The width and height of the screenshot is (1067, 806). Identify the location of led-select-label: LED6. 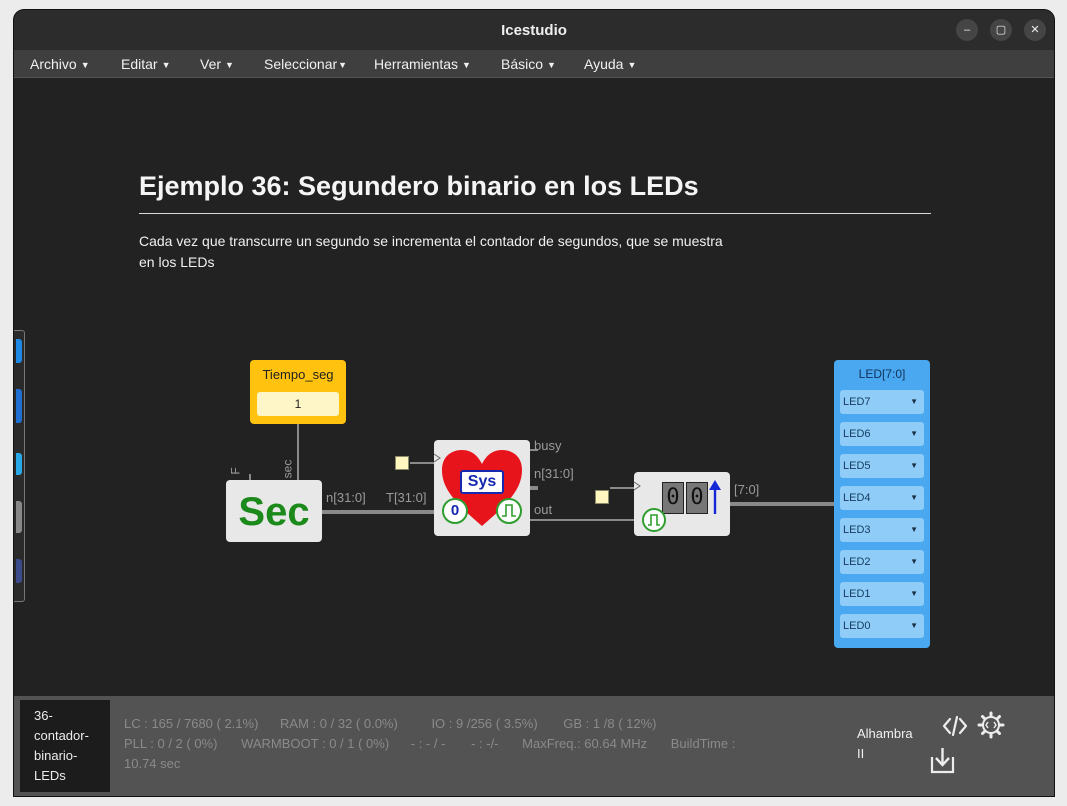
(857, 434).